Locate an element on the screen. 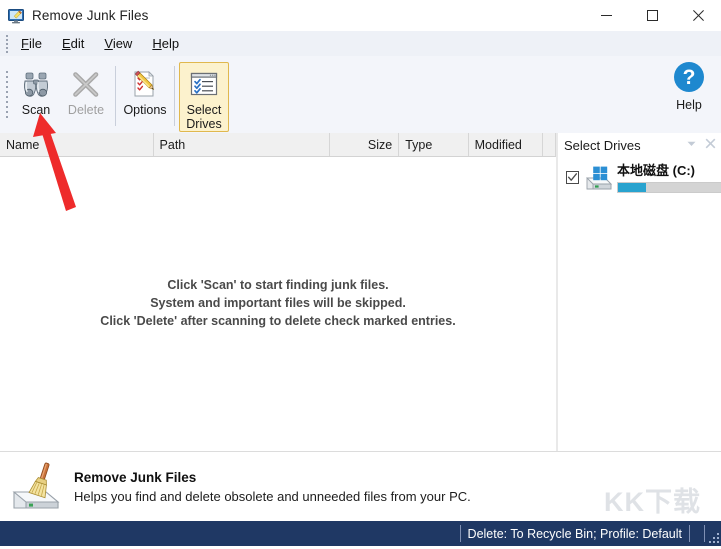 This screenshot has width=721, height=549. question-circle-icon: ? is located at coordinates (689, 78).